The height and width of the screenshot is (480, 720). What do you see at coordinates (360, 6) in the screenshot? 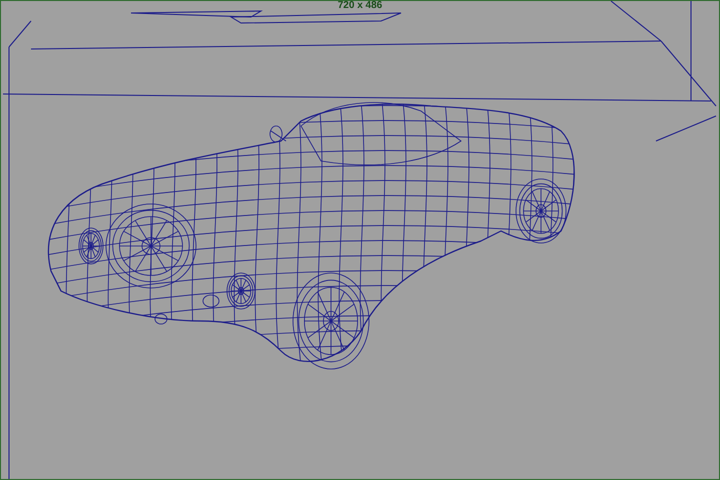
I see `resolution-label: 720 x 486` at bounding box center [360, 6].